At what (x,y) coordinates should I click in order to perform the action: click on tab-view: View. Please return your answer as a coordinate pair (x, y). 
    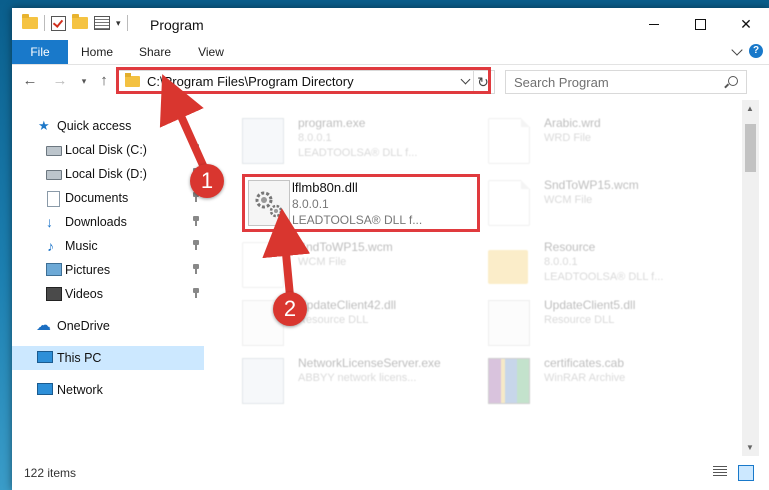
    Looking at the image, I should click on (211, 52).